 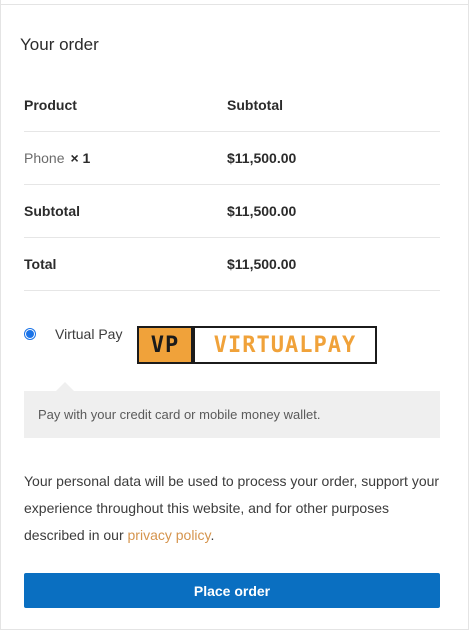 What do you see at coordinates (232, 590) in the screenshot?
I see `place-order-button: Place order` at bounding box center [232, 590].